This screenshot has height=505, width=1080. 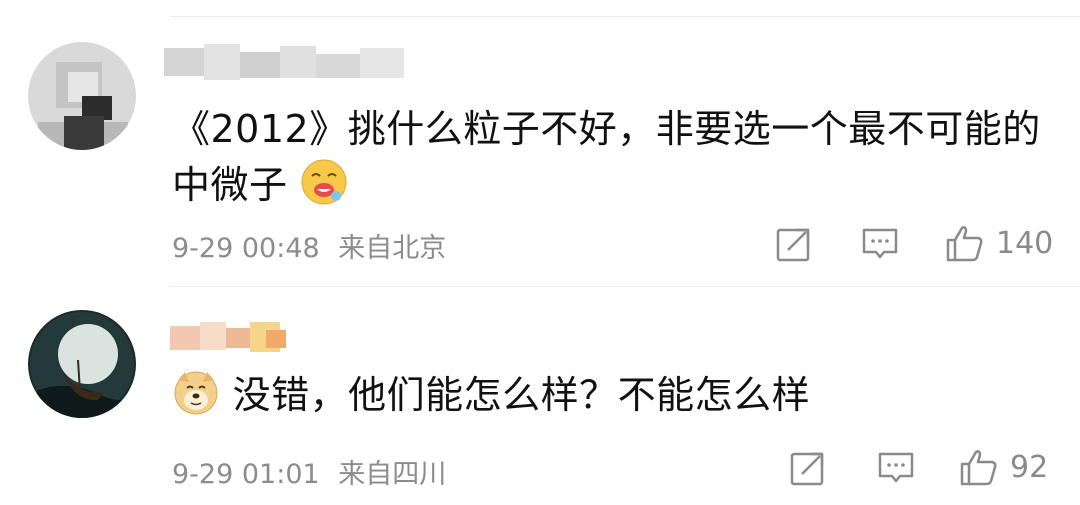 I want to click on like-count: 140, so click(x=1025, y=243).